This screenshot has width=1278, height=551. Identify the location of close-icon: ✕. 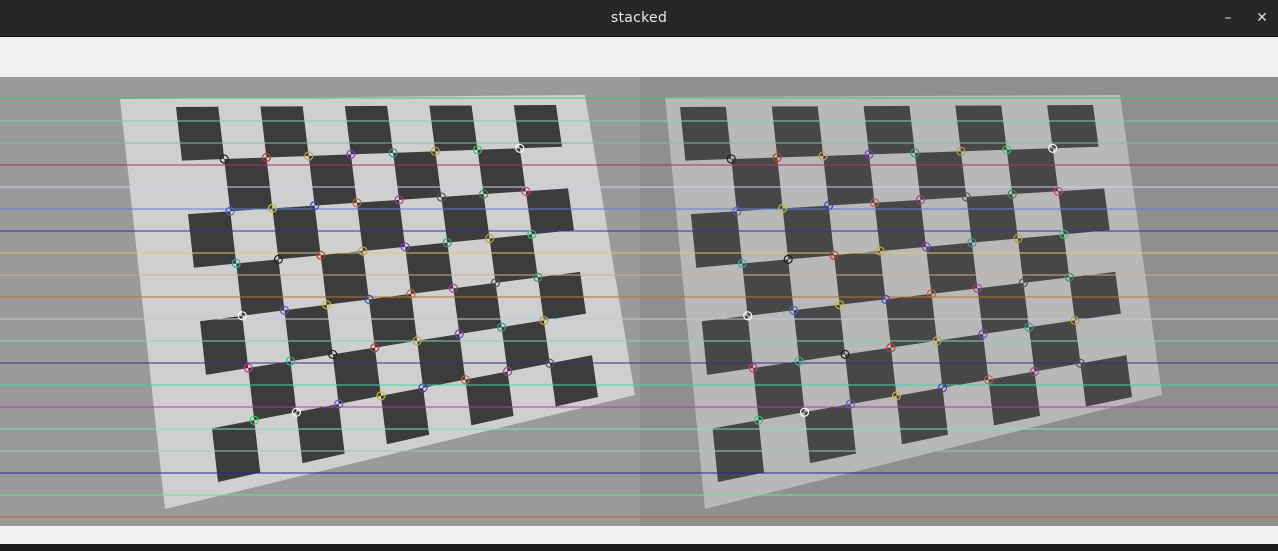
(1262, 18).